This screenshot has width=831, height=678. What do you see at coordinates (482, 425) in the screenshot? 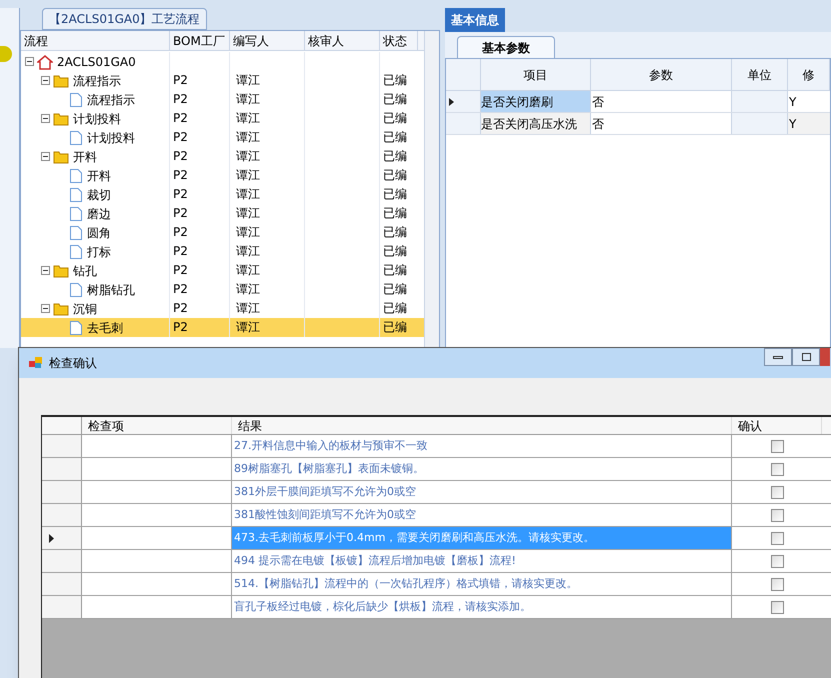
I see `column-header: 结果` at bounding box center [482, 425].